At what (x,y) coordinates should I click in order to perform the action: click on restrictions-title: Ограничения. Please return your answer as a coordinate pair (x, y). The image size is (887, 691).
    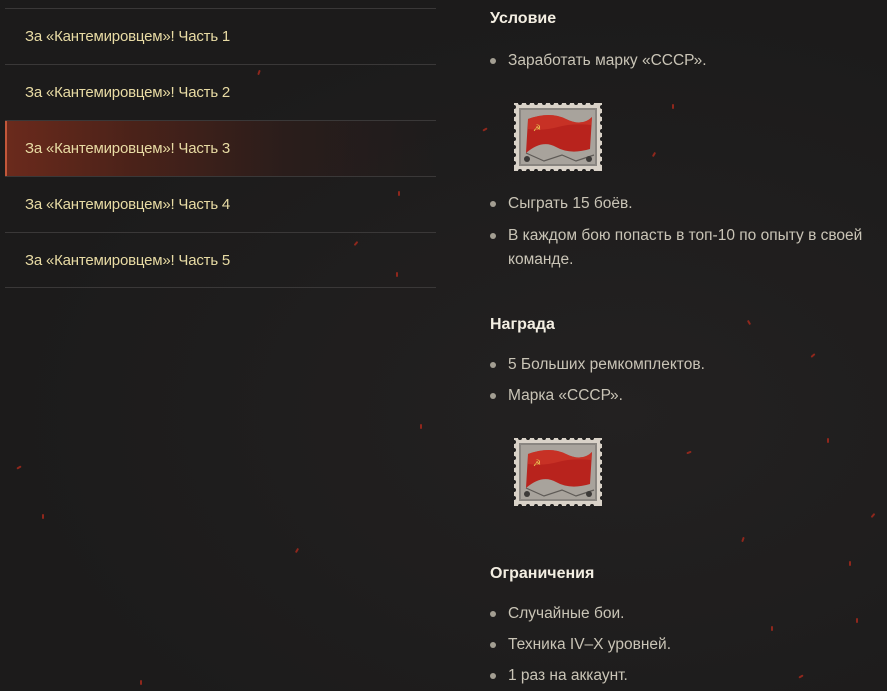
    Looking at the image, I should click on (542, 573).